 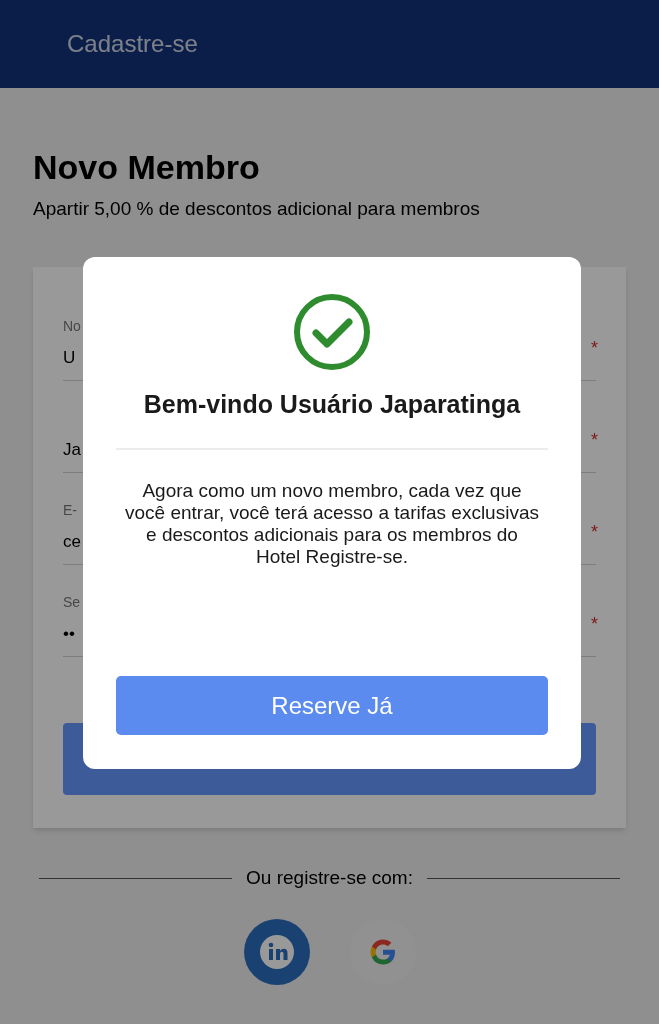 I want to click on dialog-title: Bem-vindo Usuário Japaratinga, so click(x=332, y=404).